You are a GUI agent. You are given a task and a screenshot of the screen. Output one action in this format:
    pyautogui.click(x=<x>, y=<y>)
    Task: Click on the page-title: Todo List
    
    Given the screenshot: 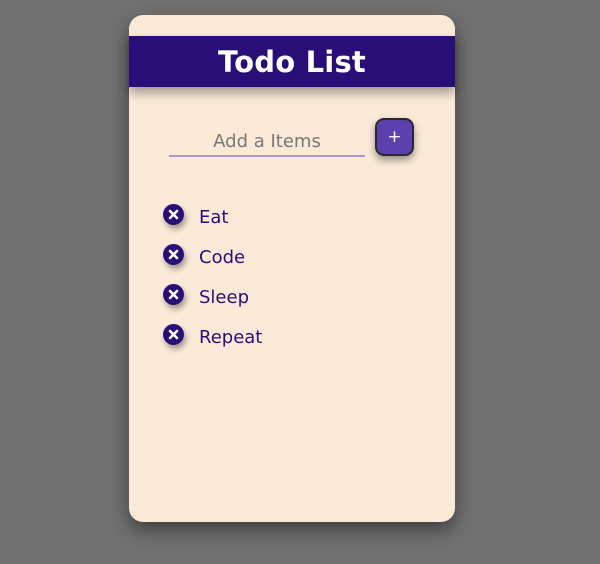 What is the action you would take?
    pyautogui.click(x=292, y=61)
    